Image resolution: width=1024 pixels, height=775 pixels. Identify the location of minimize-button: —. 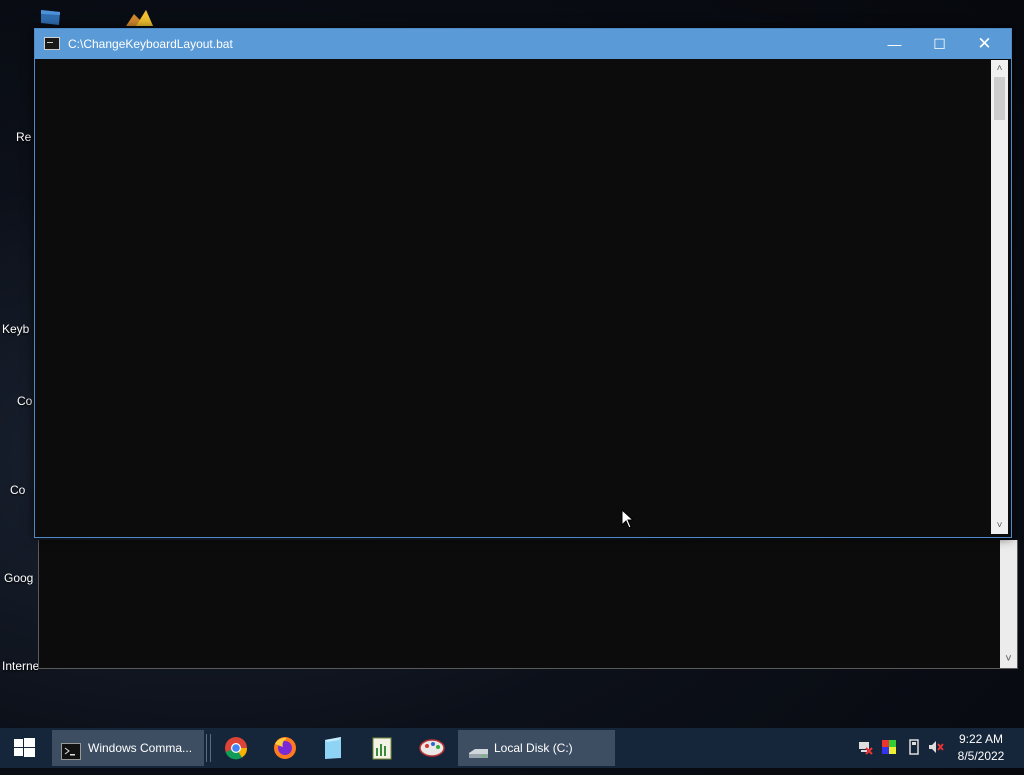
(894, 44).